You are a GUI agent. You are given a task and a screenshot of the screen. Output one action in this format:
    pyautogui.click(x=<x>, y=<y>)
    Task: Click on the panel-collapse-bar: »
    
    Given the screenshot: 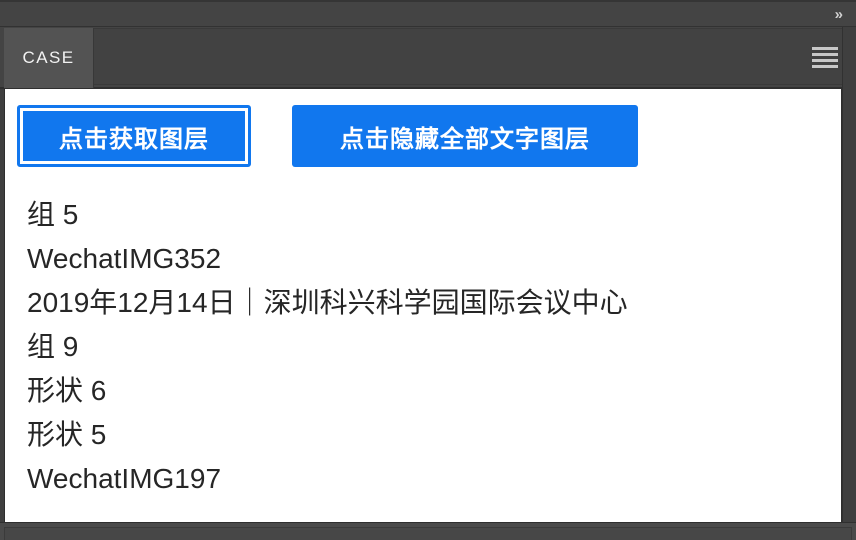 What is the action you would take?
    pyautogui.click(x=428, y=13)
    